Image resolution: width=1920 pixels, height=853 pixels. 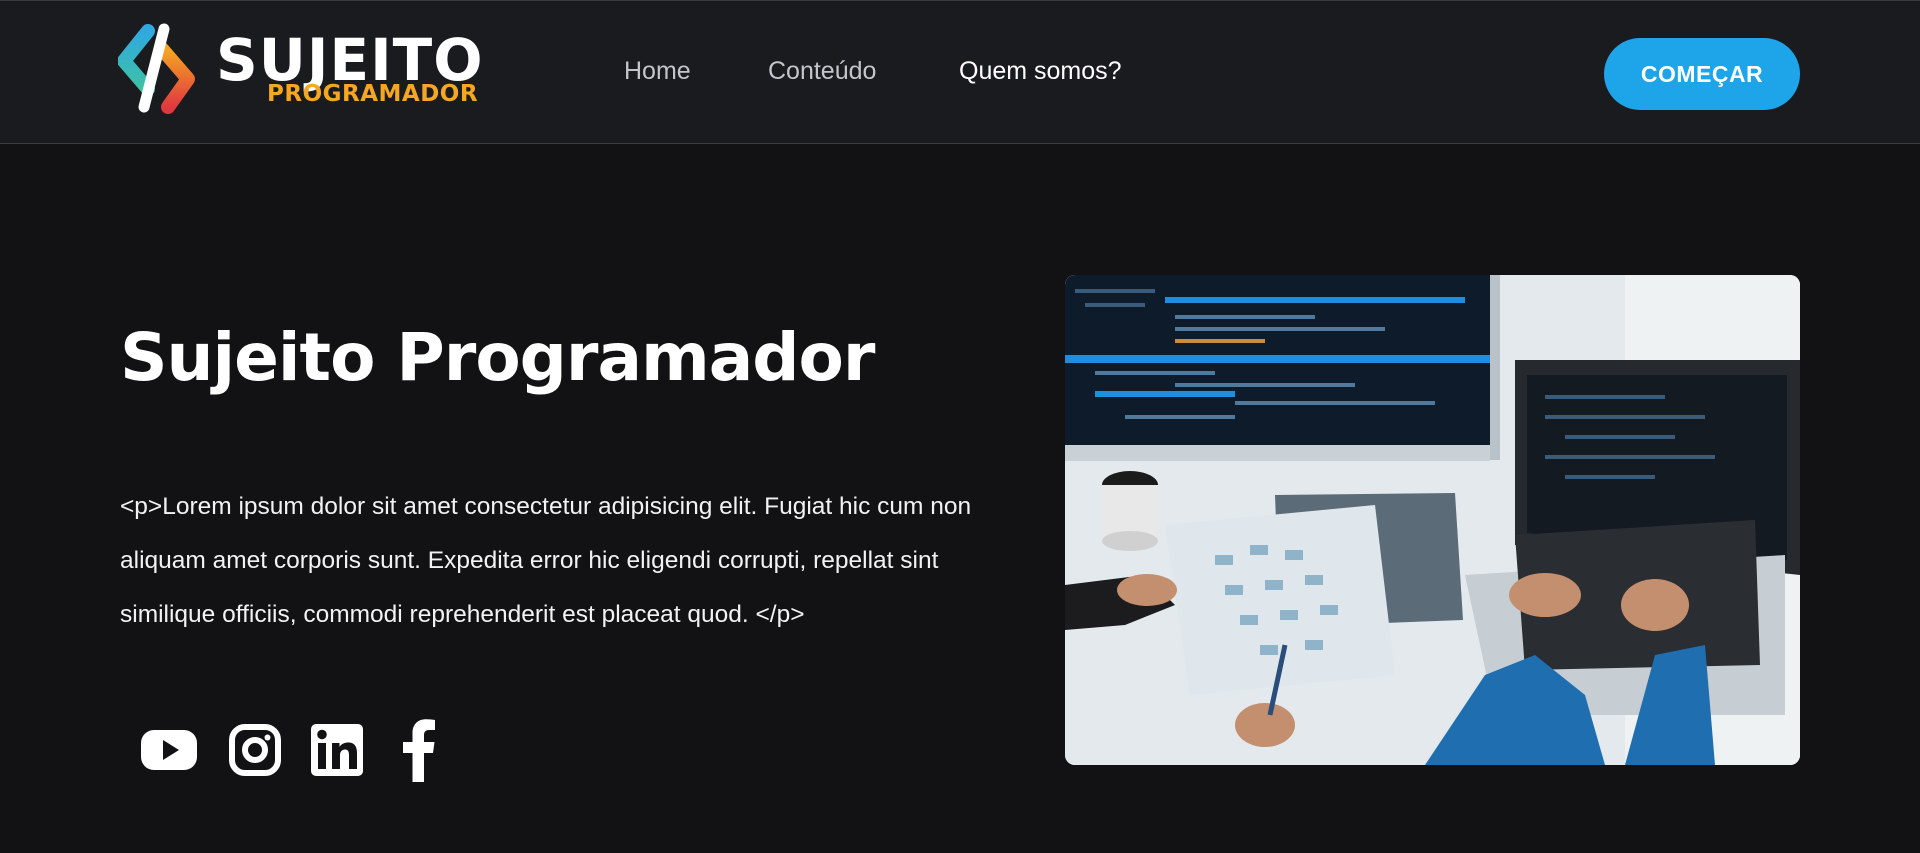 What do you see at coordinates (373, 94) in the screenshot?
I see `brand-tagline: PROGRAMADOR` at bounding box center [373, 94].